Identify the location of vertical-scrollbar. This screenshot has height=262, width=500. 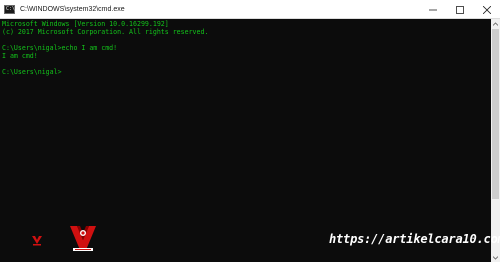
(495, 140).